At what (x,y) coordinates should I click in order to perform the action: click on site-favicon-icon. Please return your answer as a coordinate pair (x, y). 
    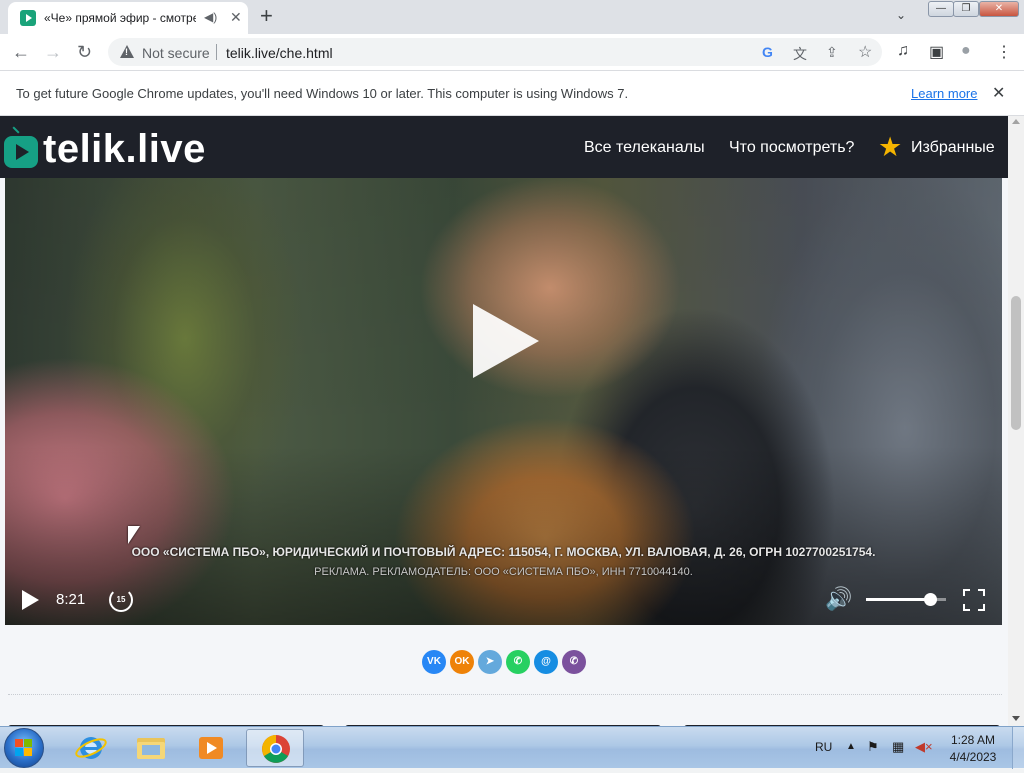
    Looking at the image, I should click on (28, 18).